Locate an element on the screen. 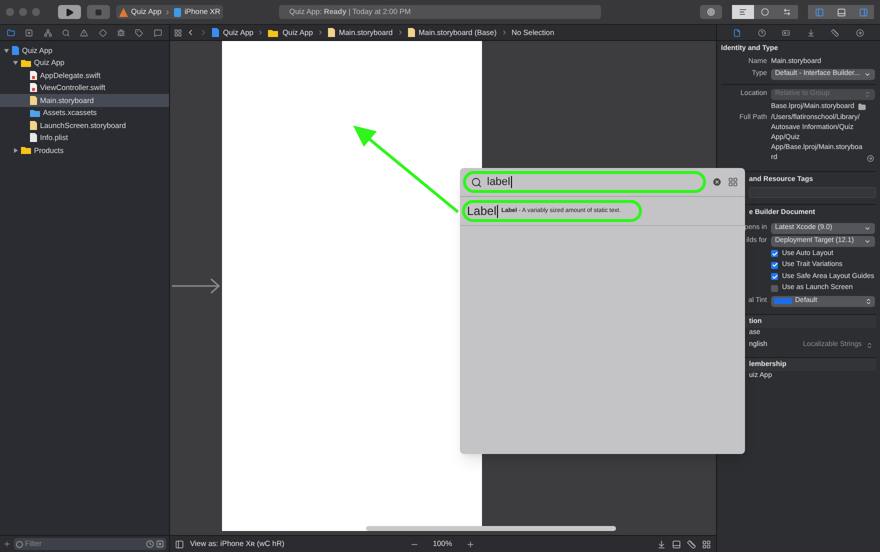 This screenshot has height=552, width=880. bug-icon is located at coordinates (121, 32).